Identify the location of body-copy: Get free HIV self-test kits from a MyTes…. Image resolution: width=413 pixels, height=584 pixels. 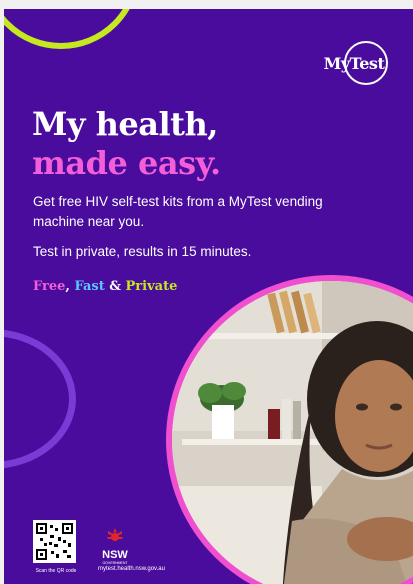
(203, 227).